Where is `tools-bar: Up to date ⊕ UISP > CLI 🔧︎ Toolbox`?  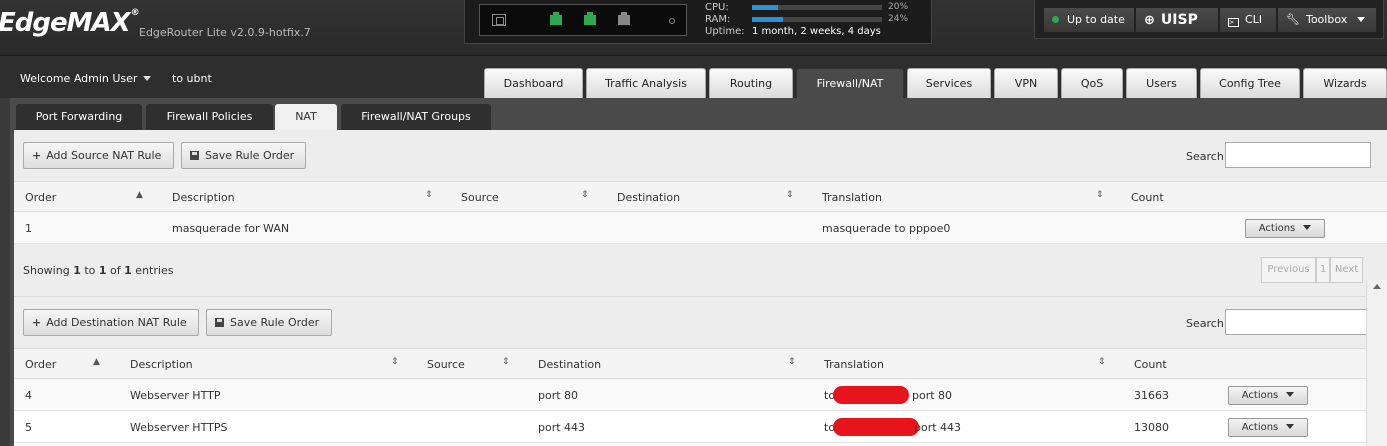
tools-bar: Up to date ⊕ UISP > CLI 🔧︎ Toolbox is located at coordinates (1209, 19).